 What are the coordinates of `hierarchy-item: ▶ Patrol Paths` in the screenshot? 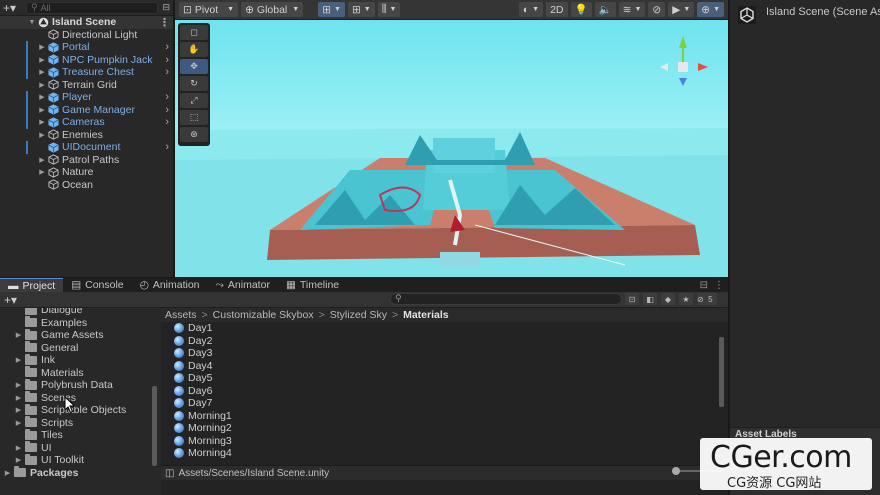 It's located at (86, 160).